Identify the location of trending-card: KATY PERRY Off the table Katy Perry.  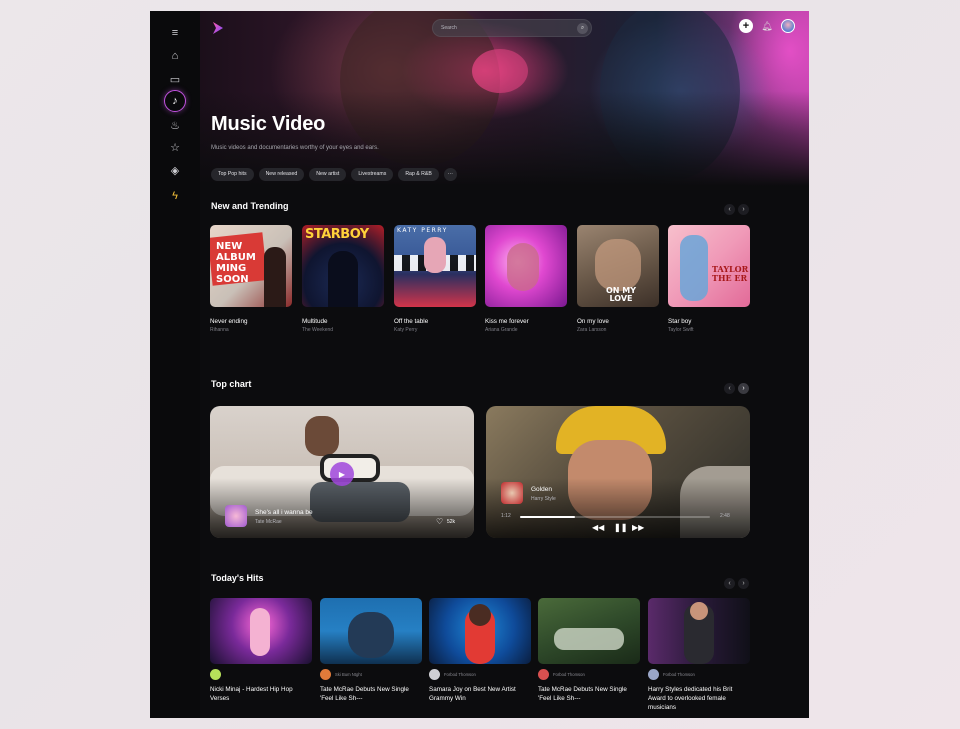
(435, 279).